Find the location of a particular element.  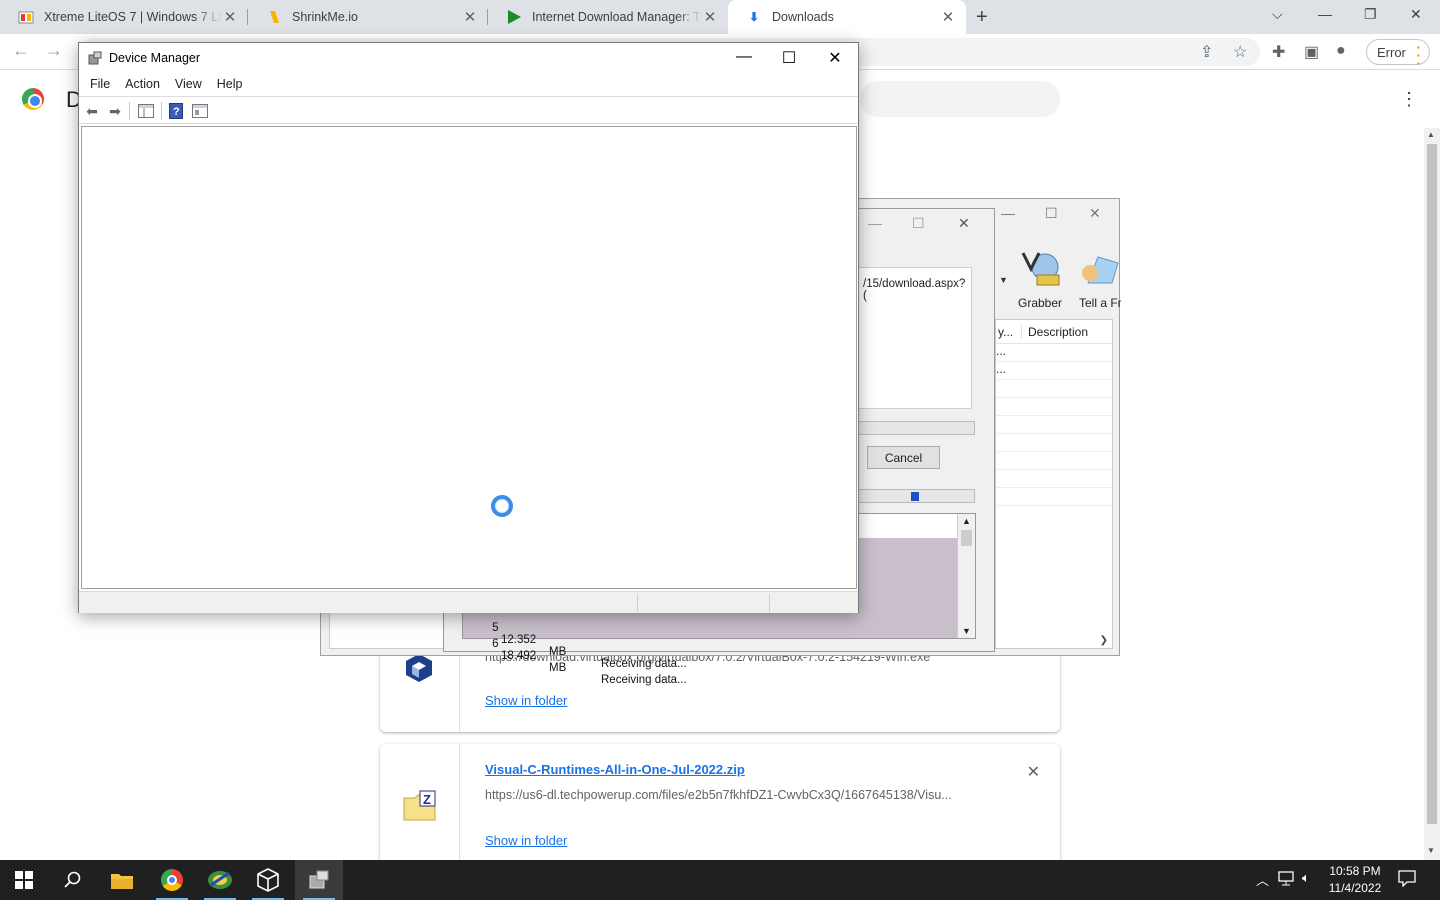

profile-error-label: Error is located at coordinates (1391, 52).